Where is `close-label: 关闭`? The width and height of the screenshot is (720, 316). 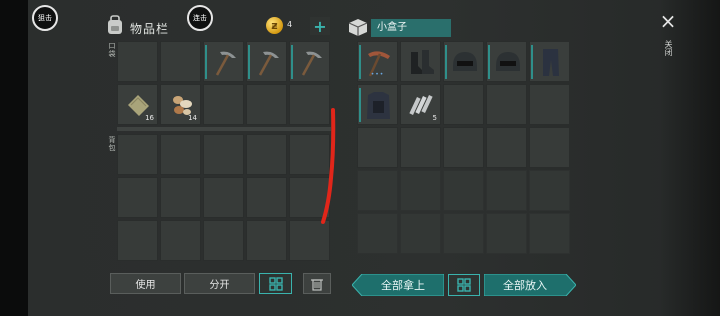 close-label: 关闭 is located at coordinates (668, 48).